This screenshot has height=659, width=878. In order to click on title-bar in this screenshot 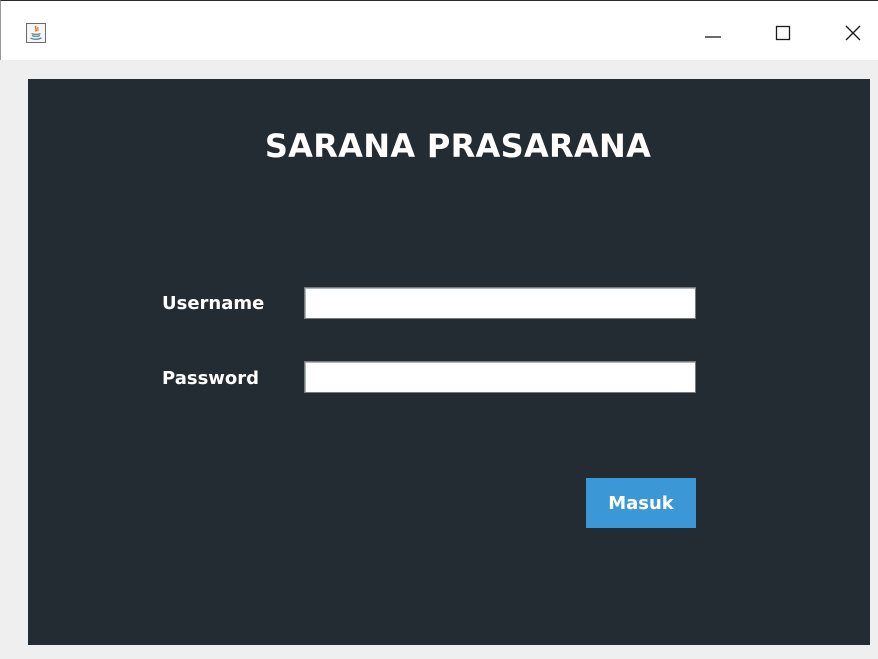, I will do `click(439, 30)`.